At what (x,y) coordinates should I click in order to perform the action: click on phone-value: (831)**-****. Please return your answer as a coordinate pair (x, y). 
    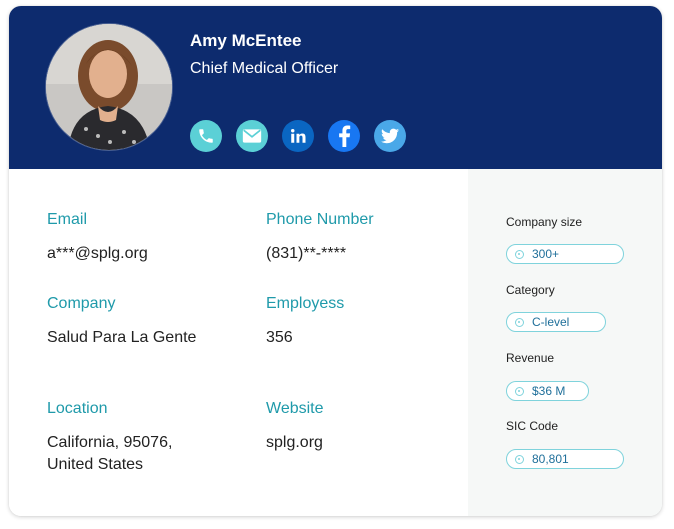
    Looking at the image, I should click on (306, 253).